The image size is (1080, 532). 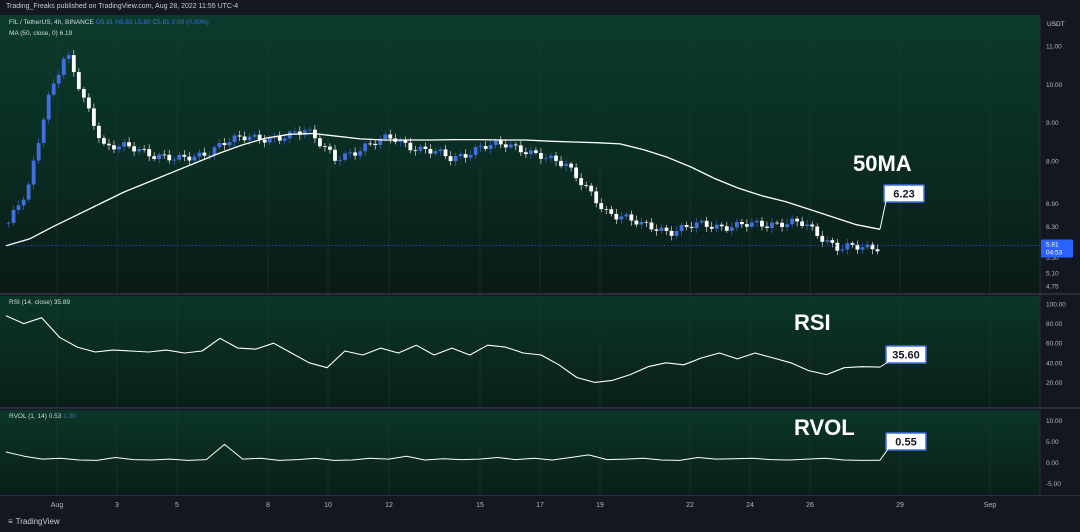 I want to click on x-tick-label: 19, so click(x=600, y=505).